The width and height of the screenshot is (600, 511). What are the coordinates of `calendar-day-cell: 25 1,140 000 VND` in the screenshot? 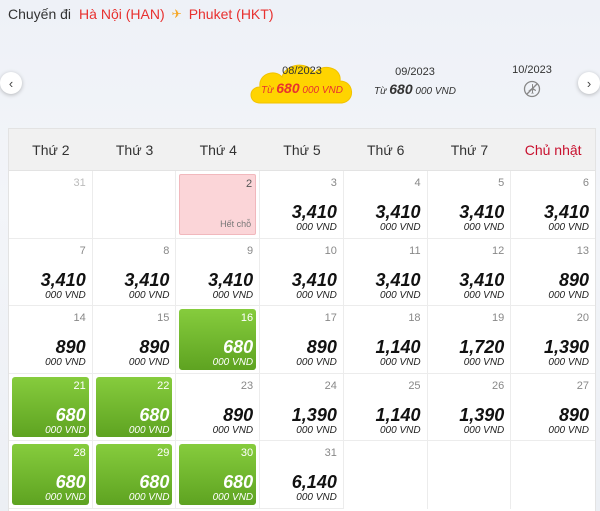 It's located at (385, 407).